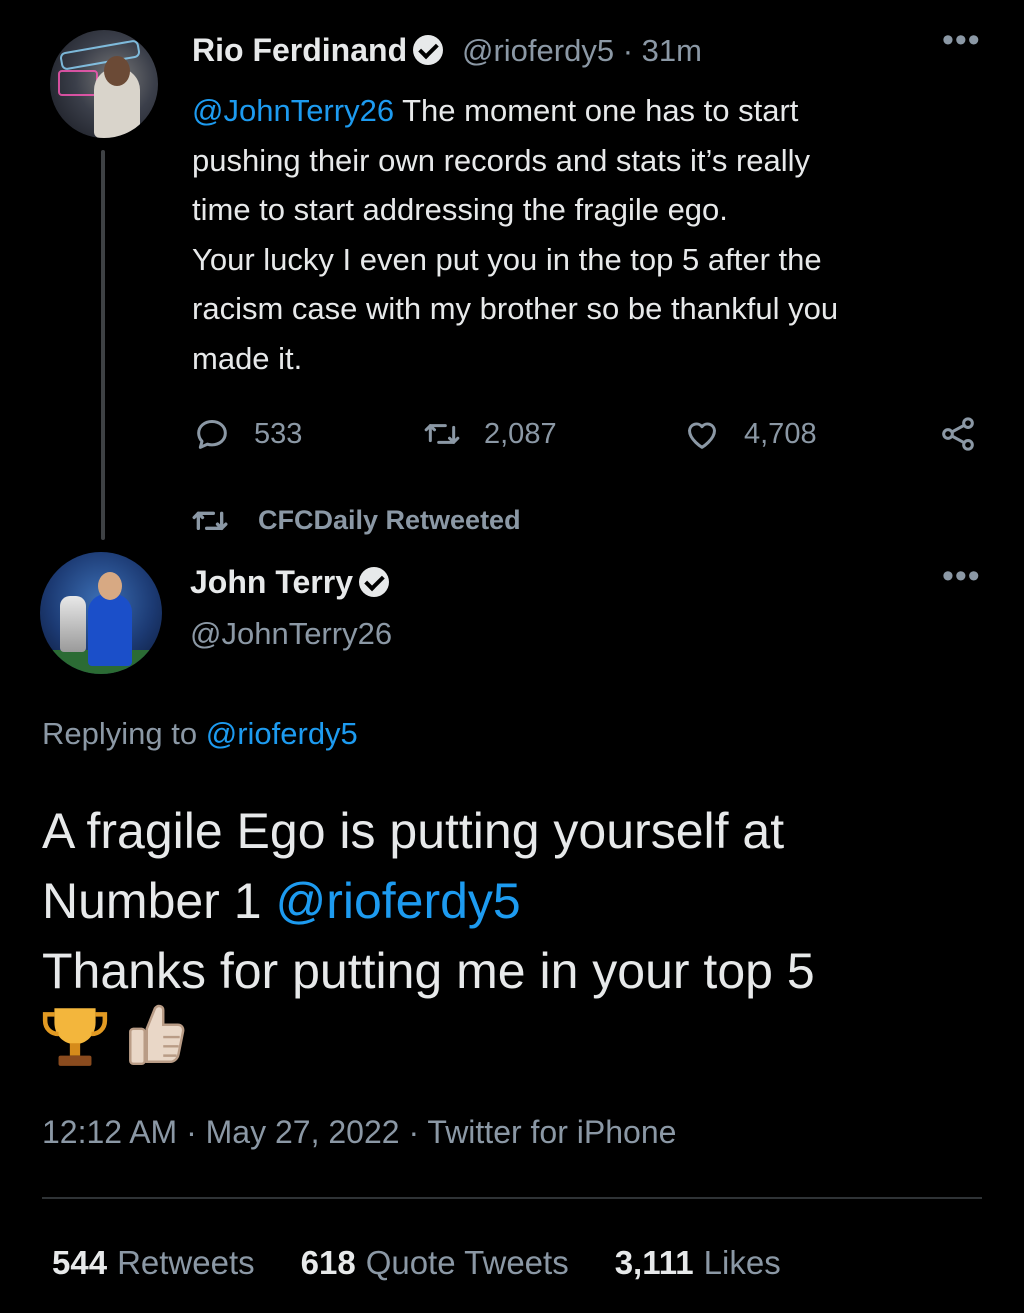  I want to click on share-icon, so click(958, 434).